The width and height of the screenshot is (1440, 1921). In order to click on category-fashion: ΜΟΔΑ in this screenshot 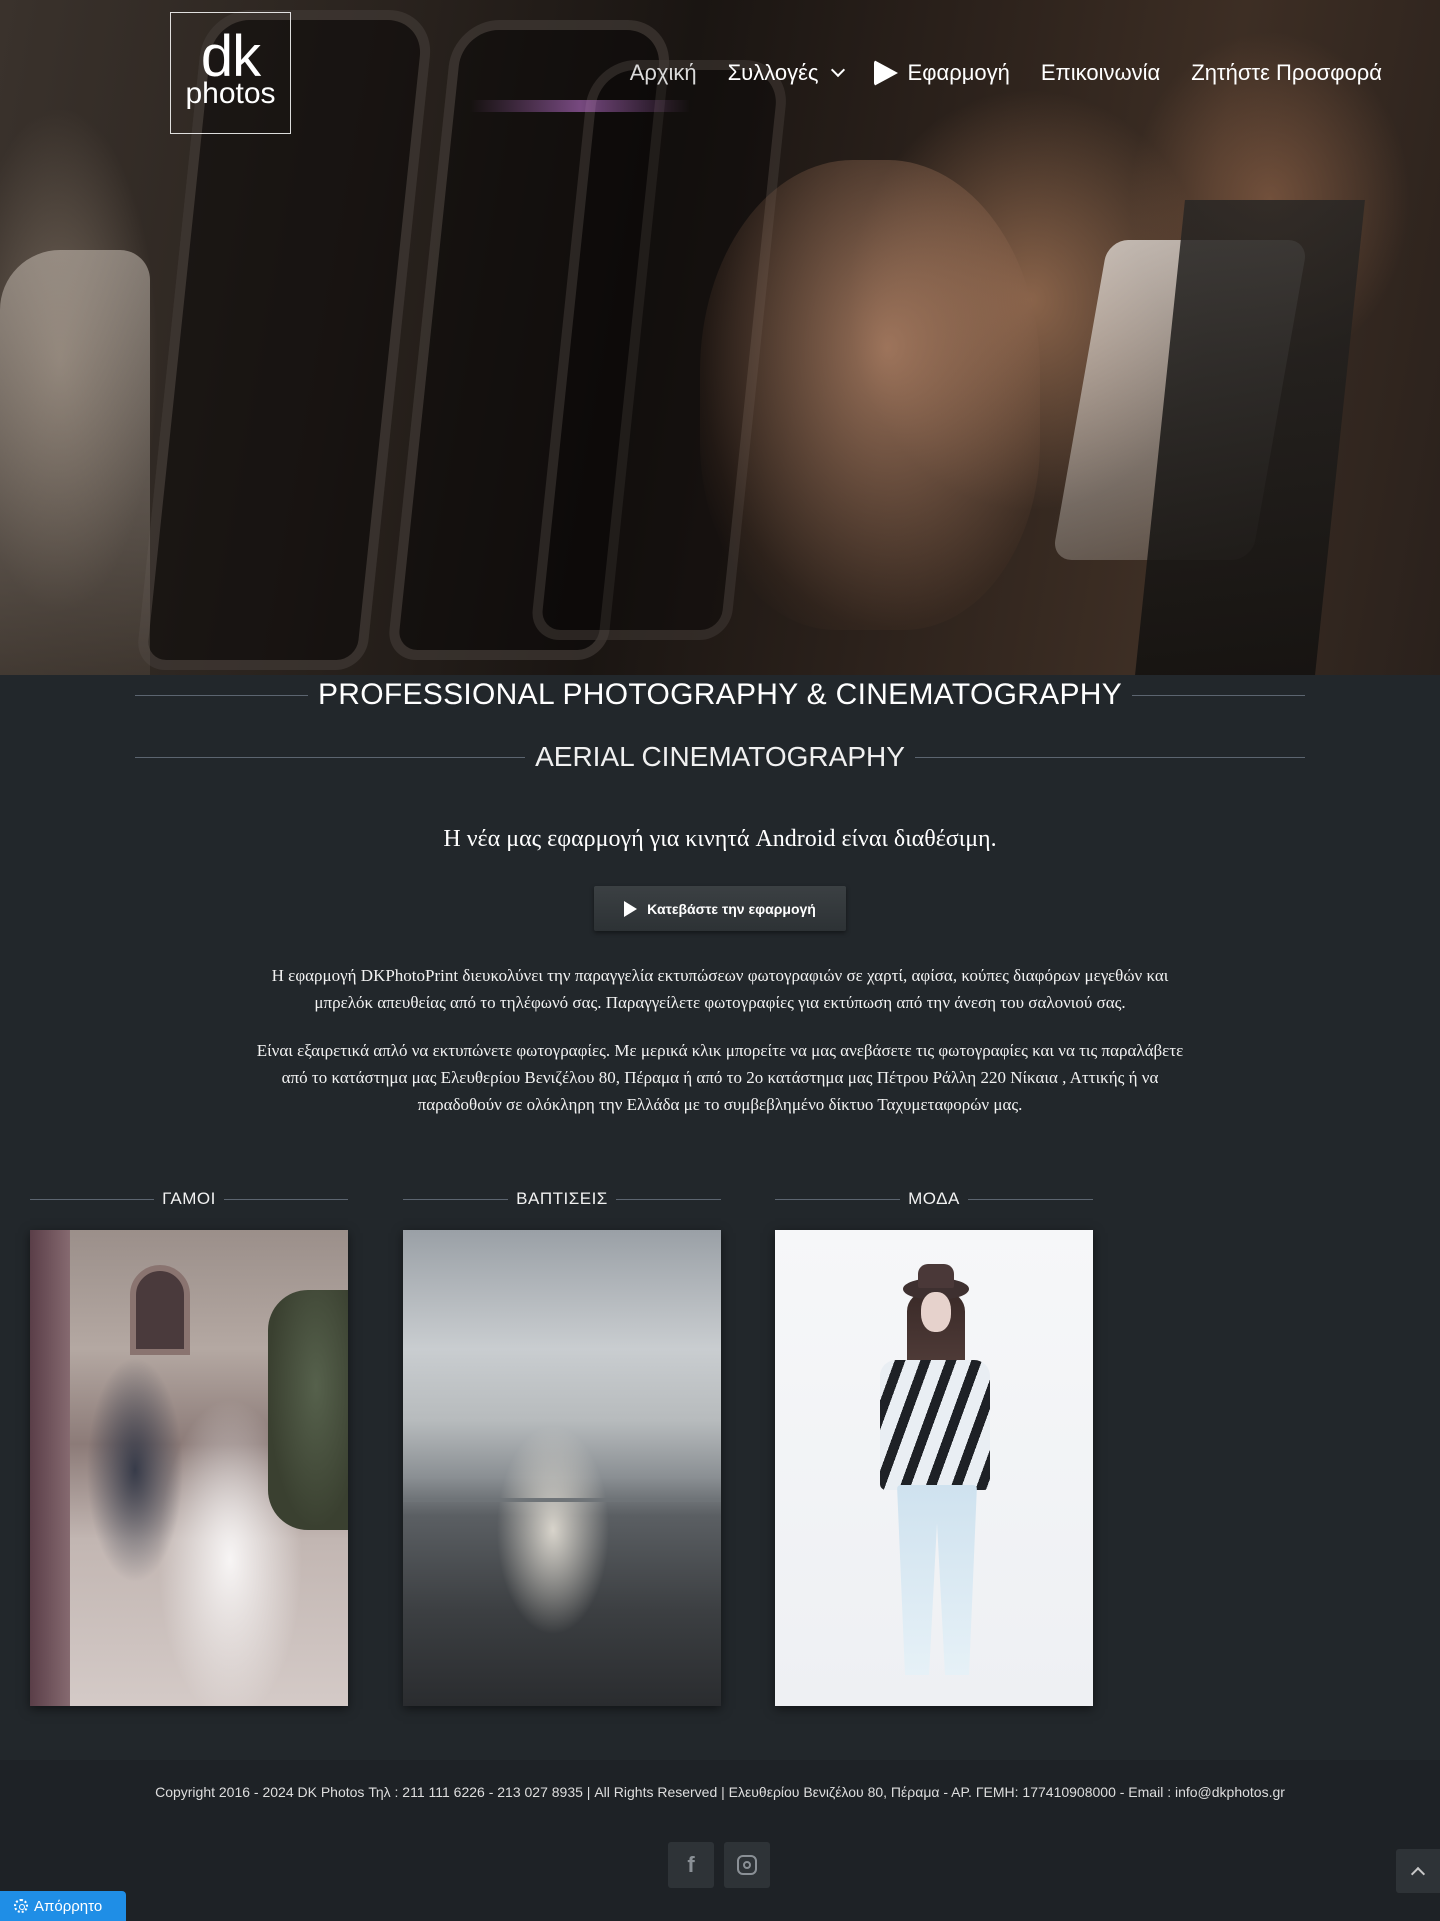, I will do `click(934, 1446)`.